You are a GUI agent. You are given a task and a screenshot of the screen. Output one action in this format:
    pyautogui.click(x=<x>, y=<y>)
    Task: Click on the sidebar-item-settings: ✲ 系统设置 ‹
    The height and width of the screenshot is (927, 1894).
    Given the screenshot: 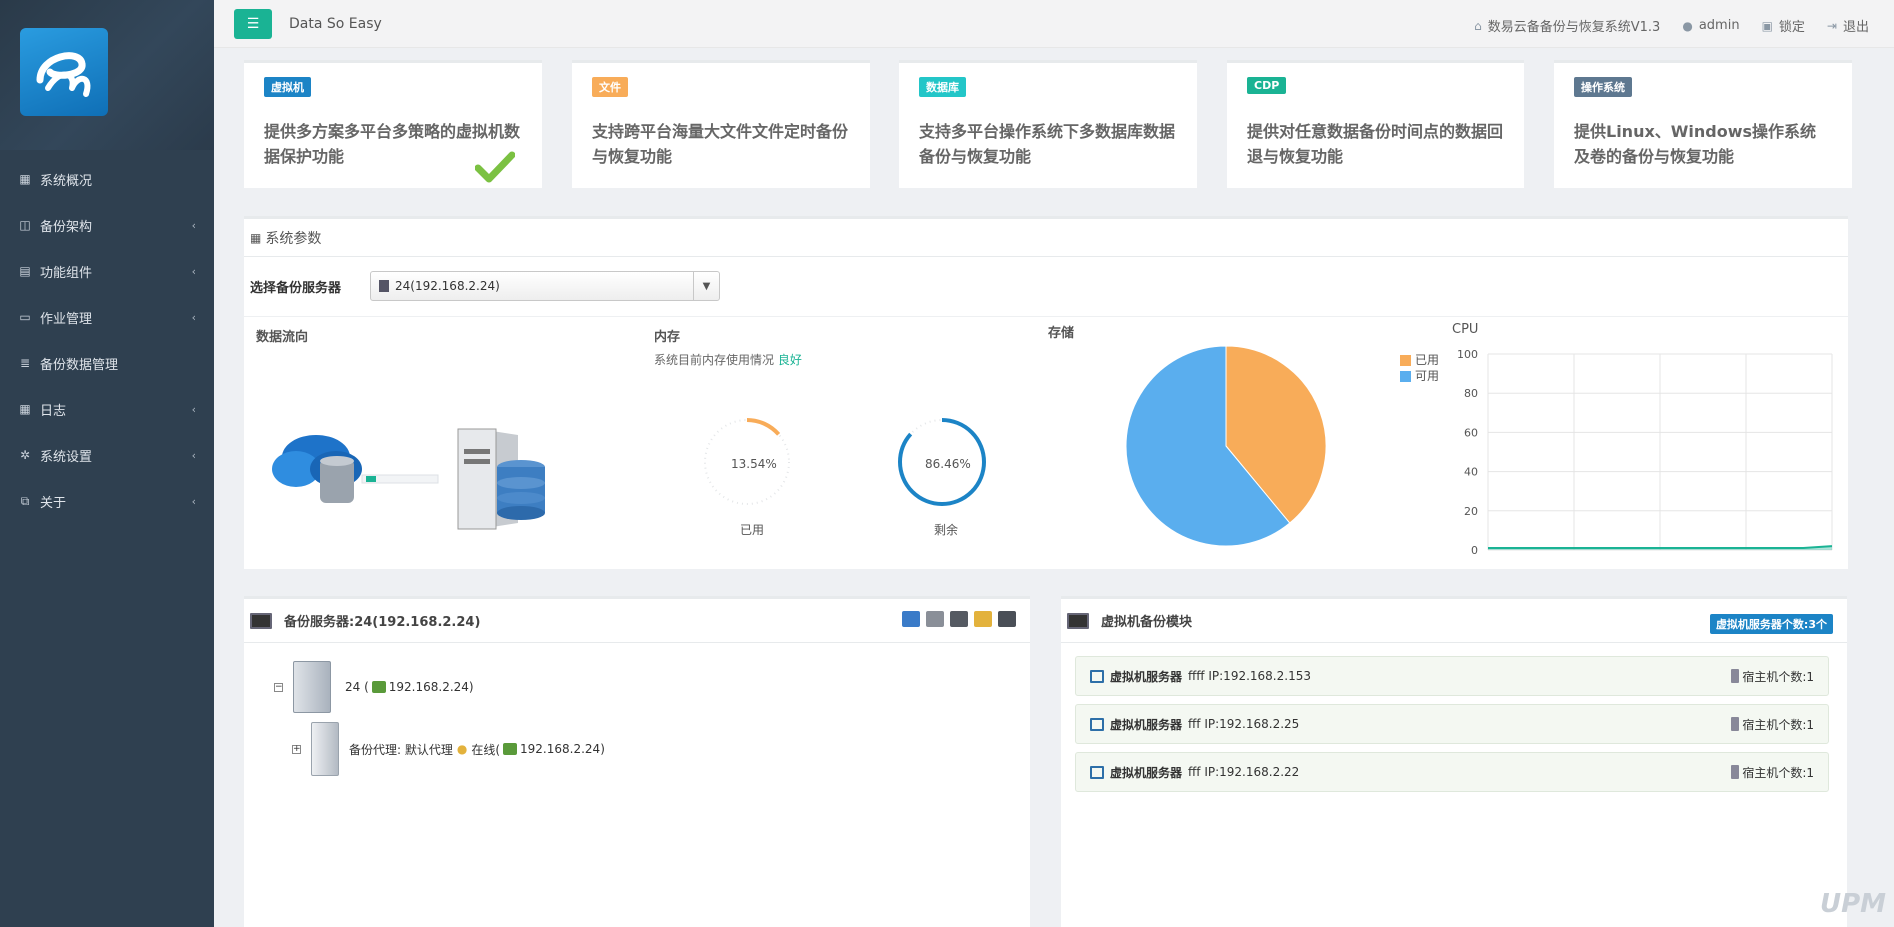 What is the action you would take?
    pyautogui.click(x=107, y=455)
    